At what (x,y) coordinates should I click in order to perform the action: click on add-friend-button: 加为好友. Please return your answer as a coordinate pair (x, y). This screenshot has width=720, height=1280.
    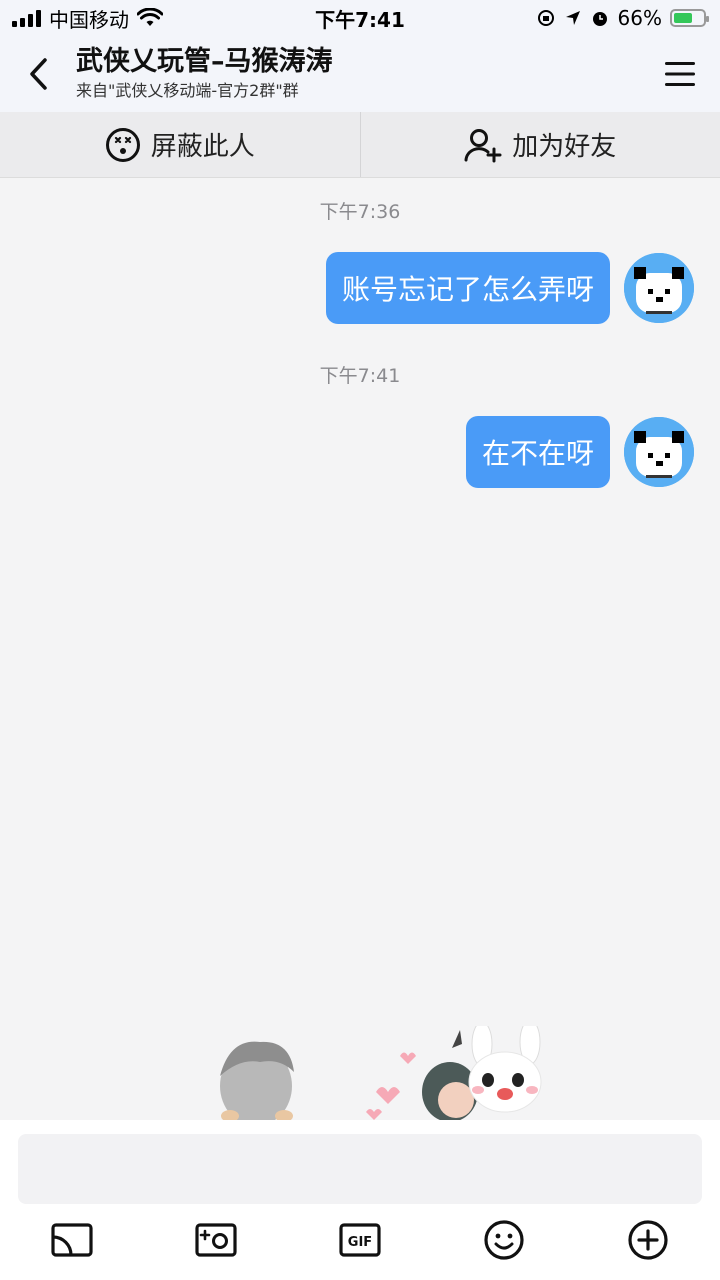
    Looking at the image, I should click on (540, 144).